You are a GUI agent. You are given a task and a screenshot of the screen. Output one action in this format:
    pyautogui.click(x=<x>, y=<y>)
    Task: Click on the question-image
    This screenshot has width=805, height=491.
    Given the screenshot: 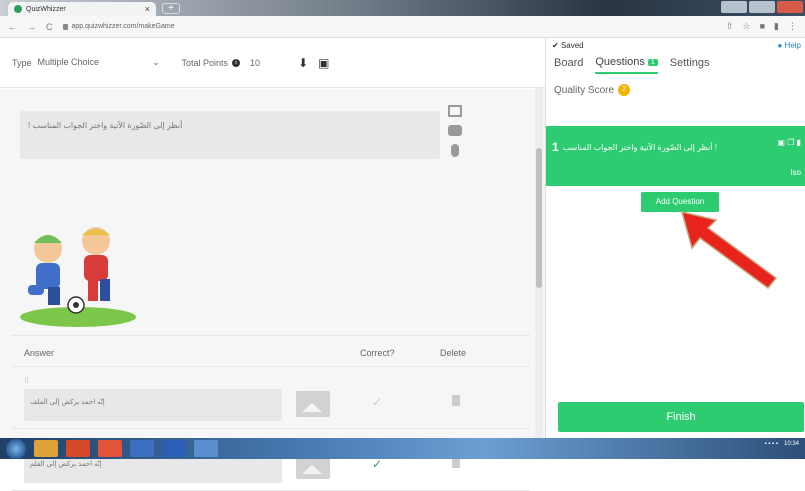 What is the action you would take?
    pyautogui.click(x=78, y=277)
    